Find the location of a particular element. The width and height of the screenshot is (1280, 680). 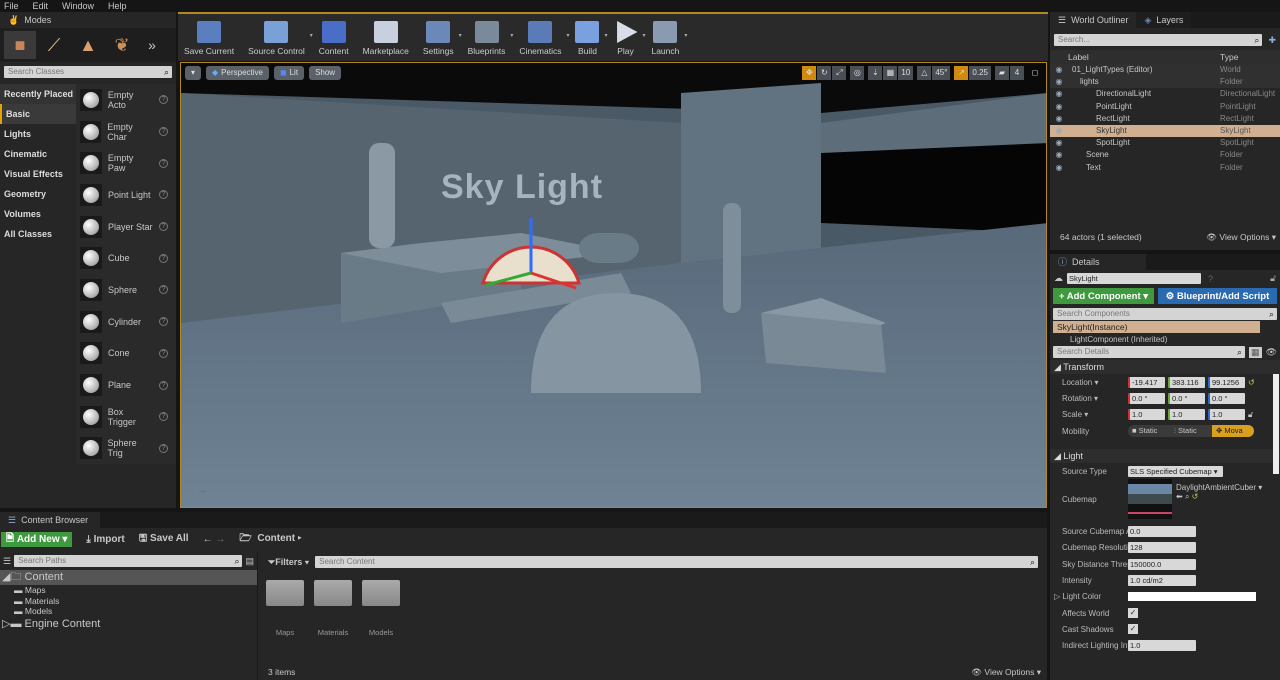

outliner-row: ◉ RectLight RectLight is located at coordinates (1165, 119).